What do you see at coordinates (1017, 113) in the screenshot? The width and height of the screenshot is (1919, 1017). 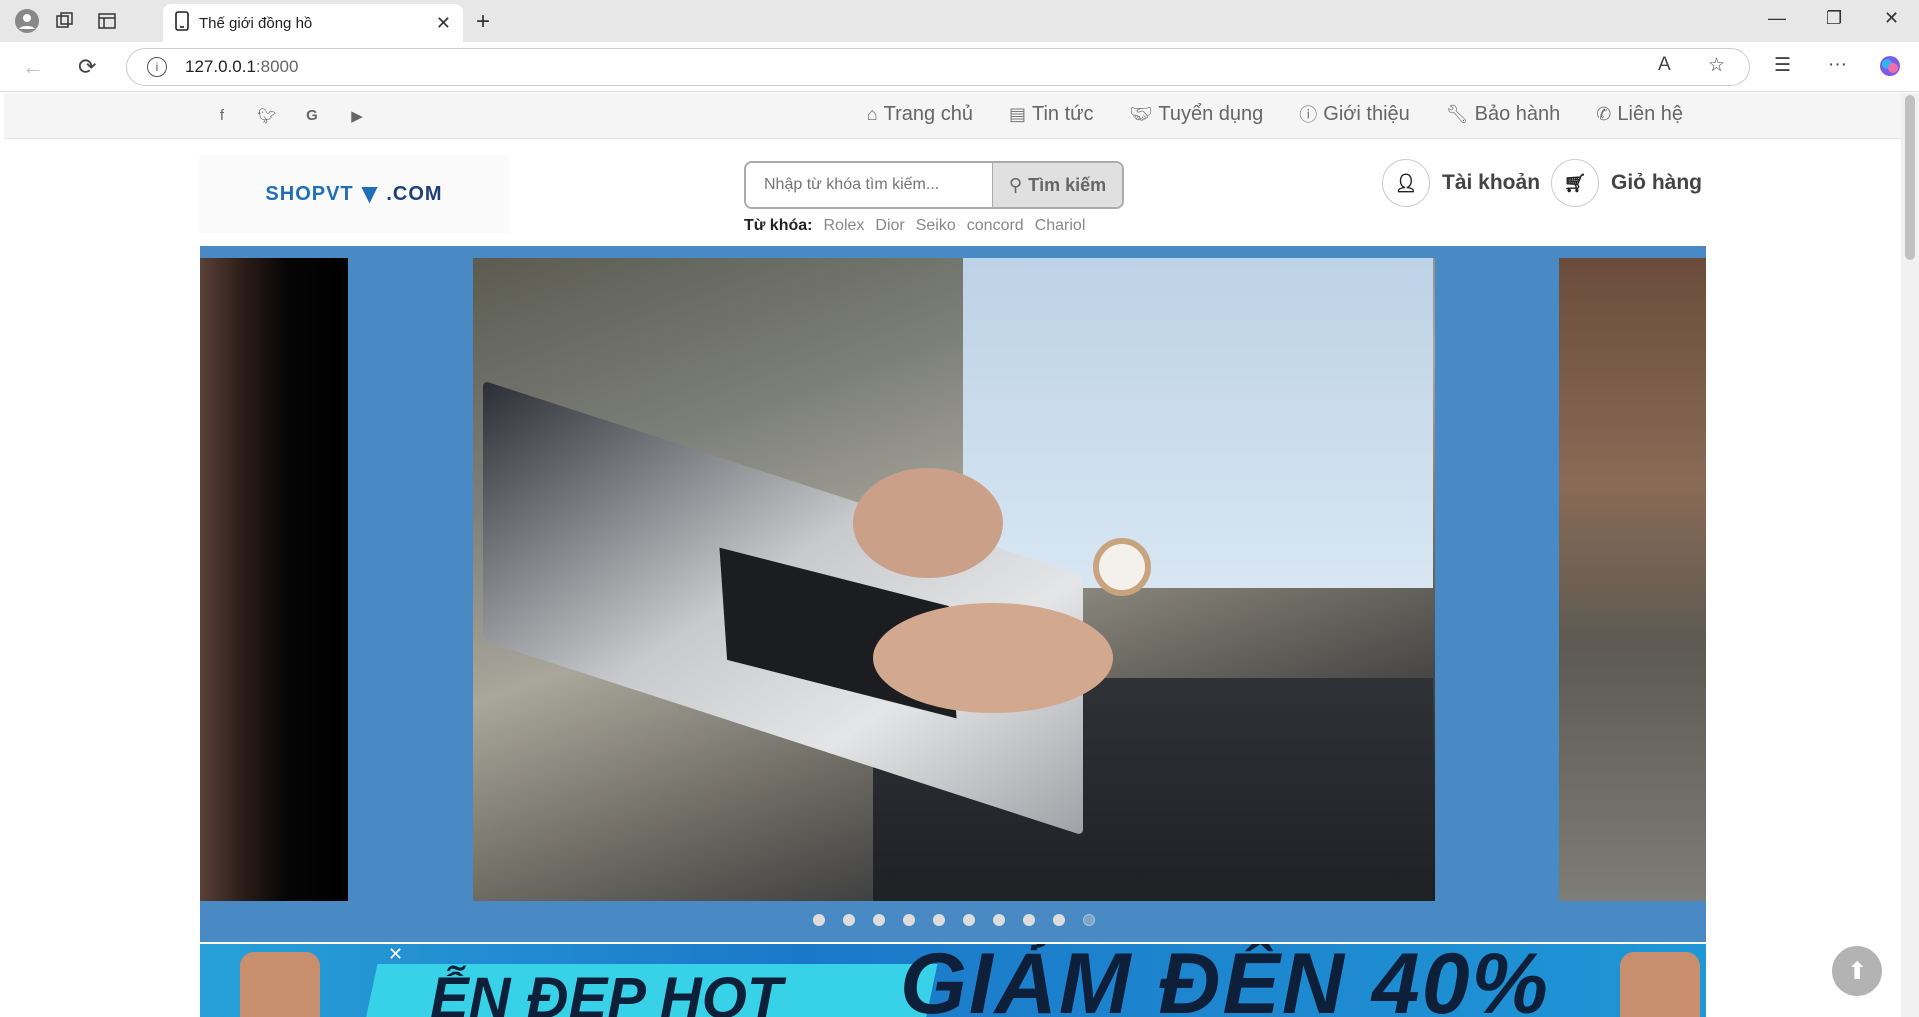 I see `newspaper-icon: ▤` at bounding box center [1017, 113].